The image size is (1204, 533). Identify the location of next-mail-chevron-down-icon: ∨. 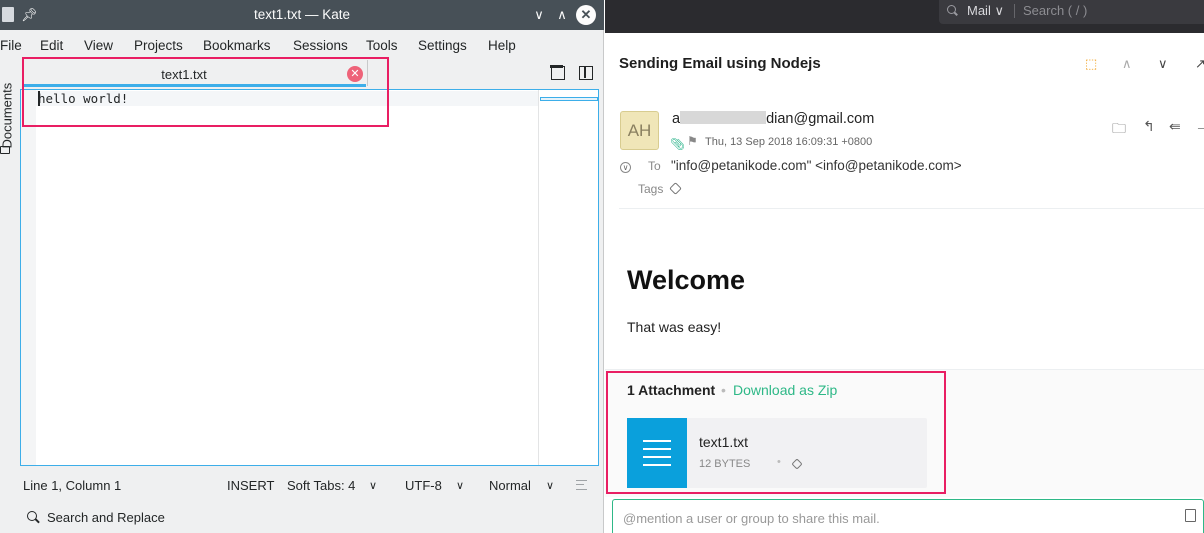
(1163, 64).